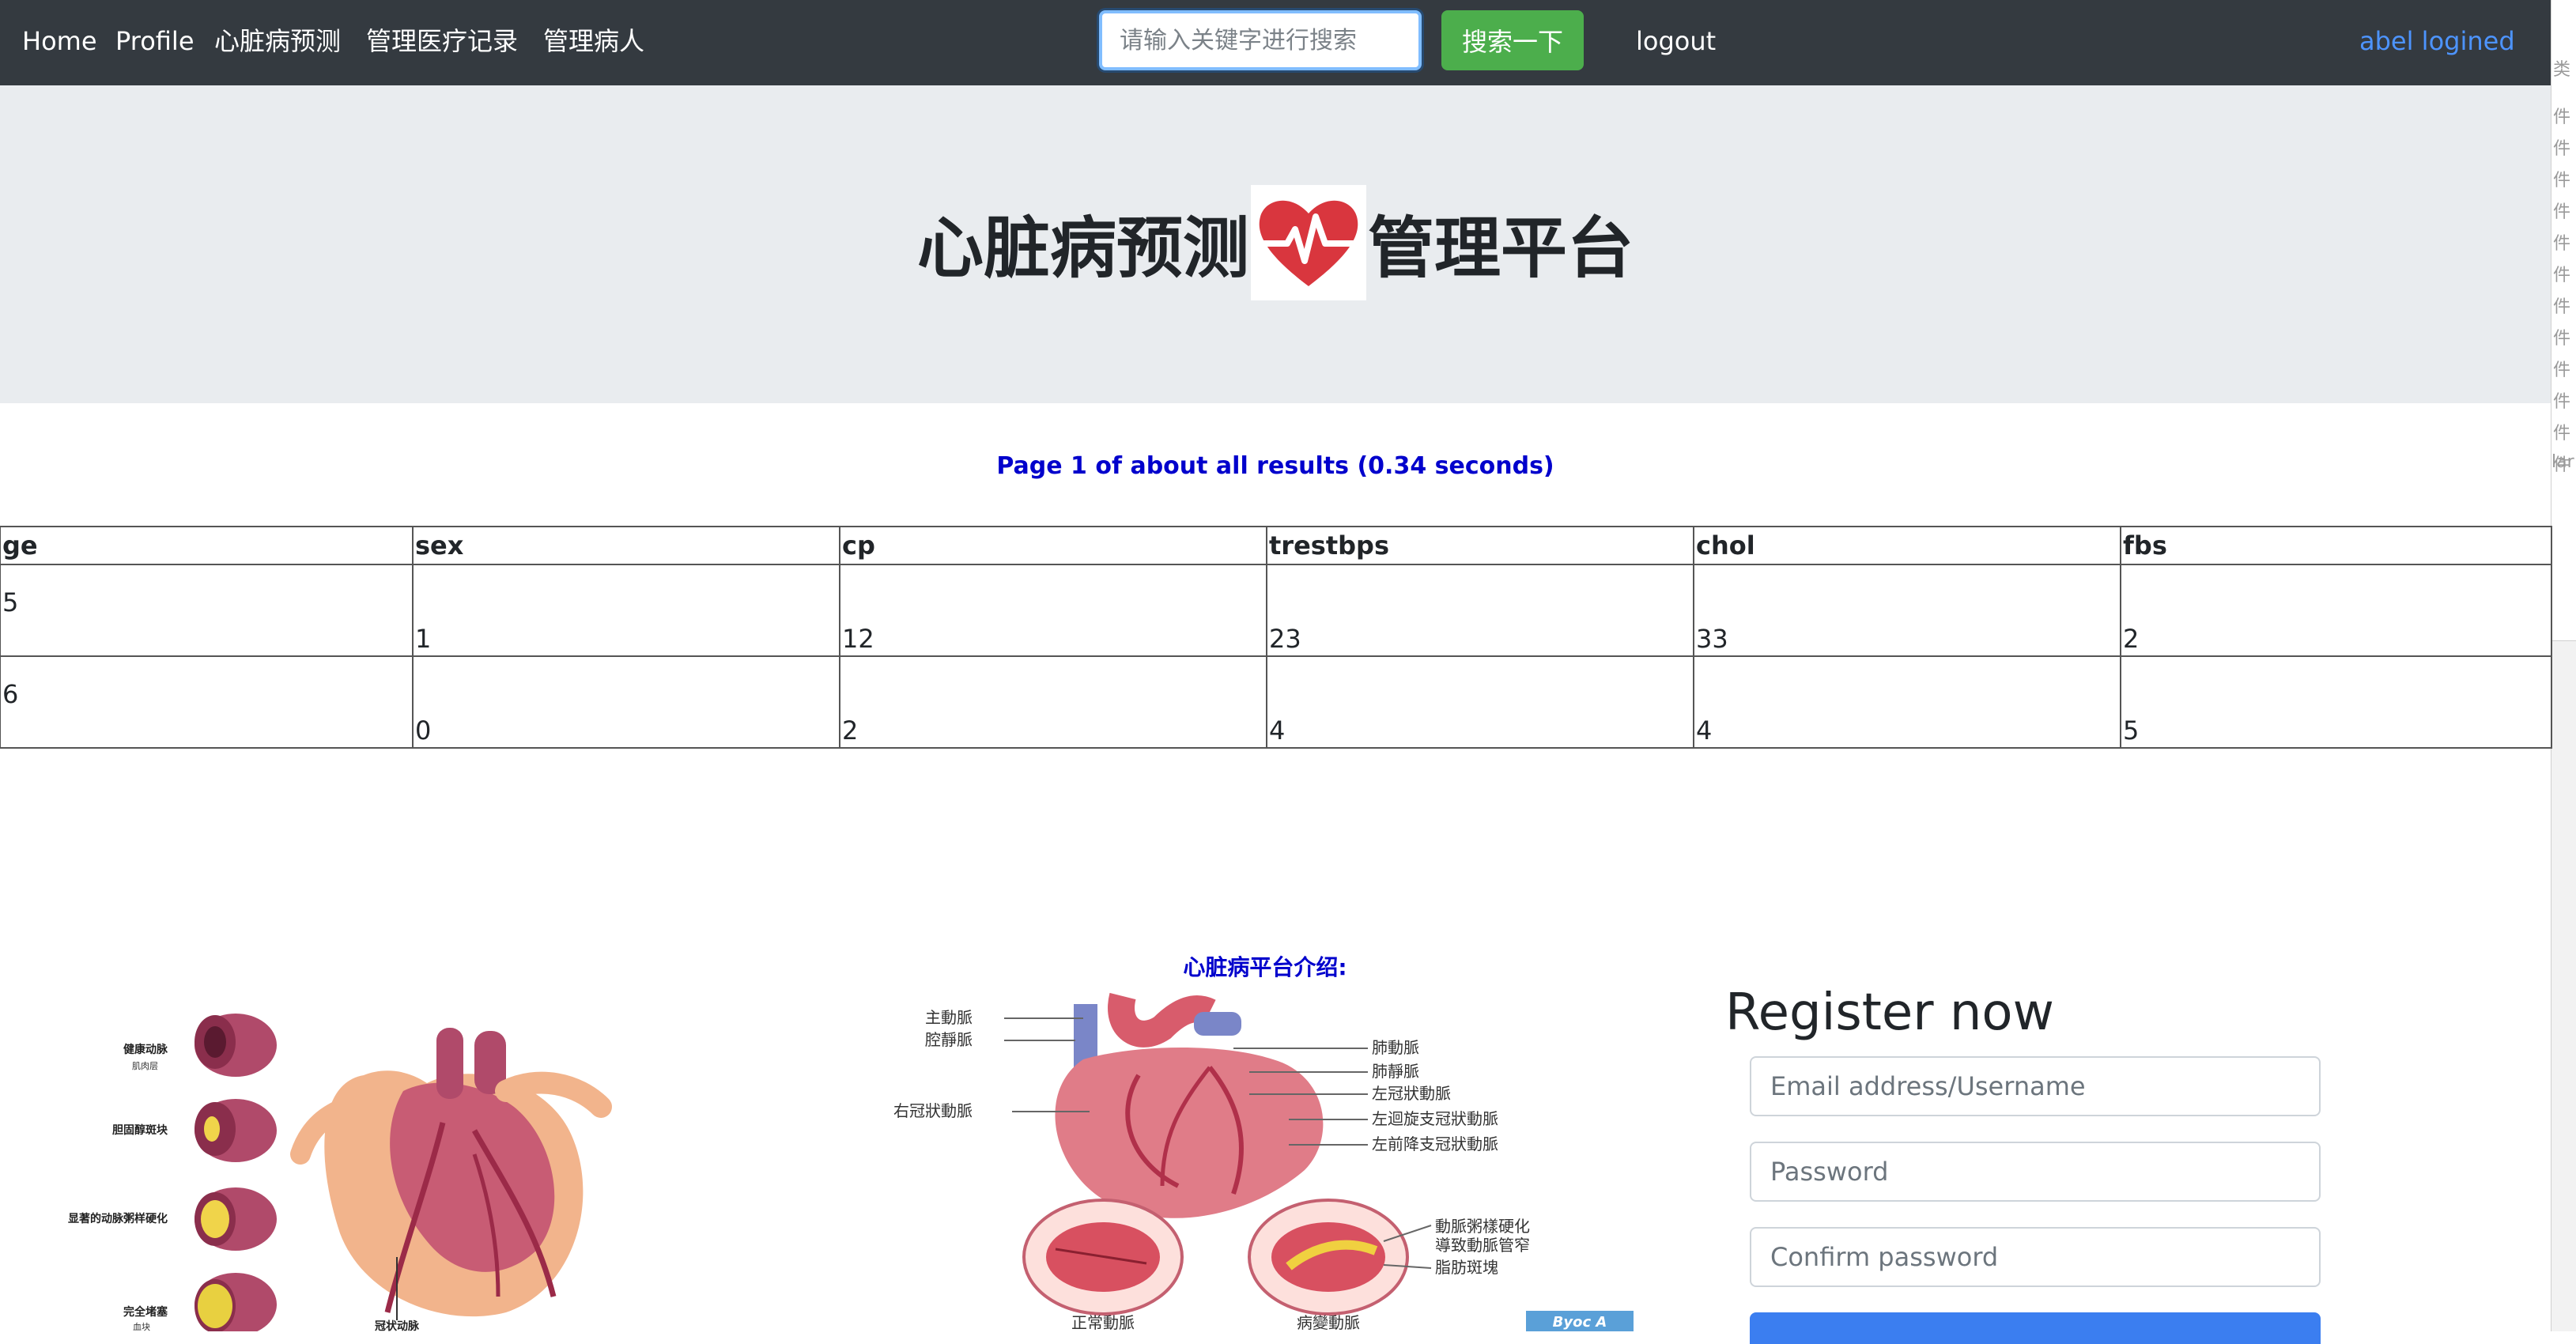 Image resolution: width=2576 pixels, height=1344 pixels. What do you see at coordinates (145, 1312) in the screenshot?
I see `label-complete-blockage: 完全堵塞` at bounding box center [145, 1312].